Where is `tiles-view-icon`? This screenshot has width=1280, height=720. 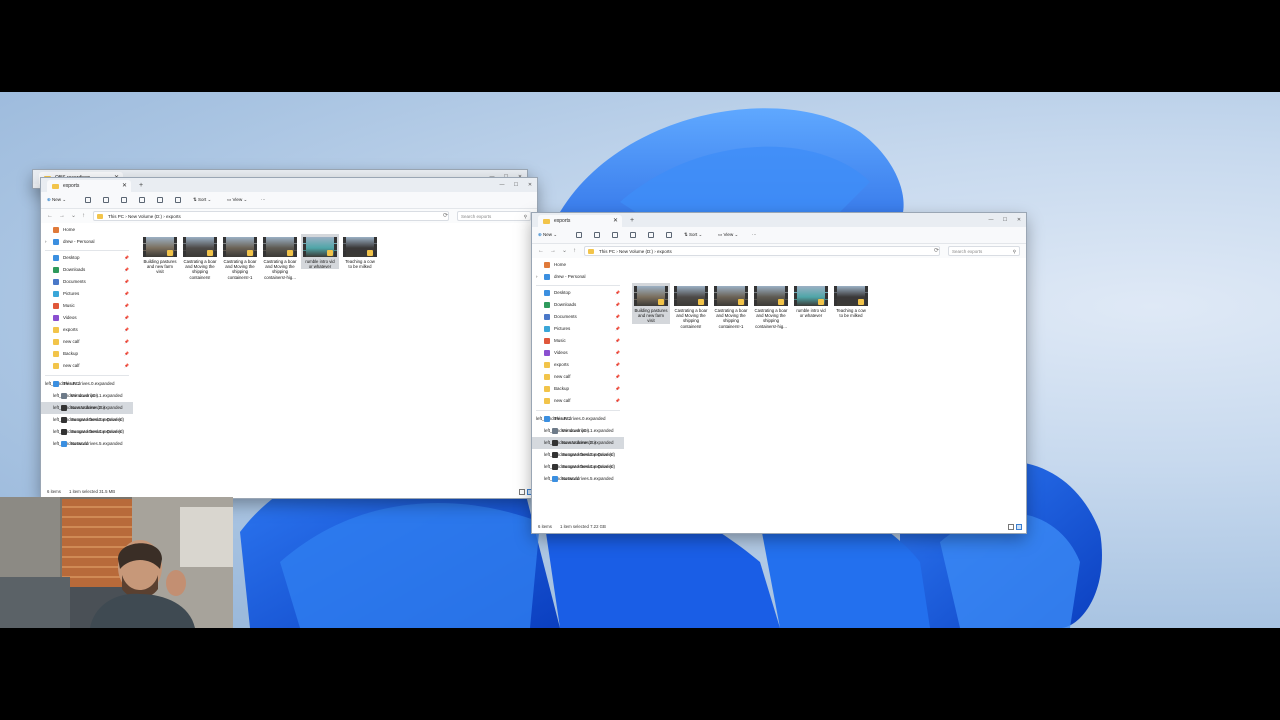
tiles-view-icon is located at coordinates (1019, 527).